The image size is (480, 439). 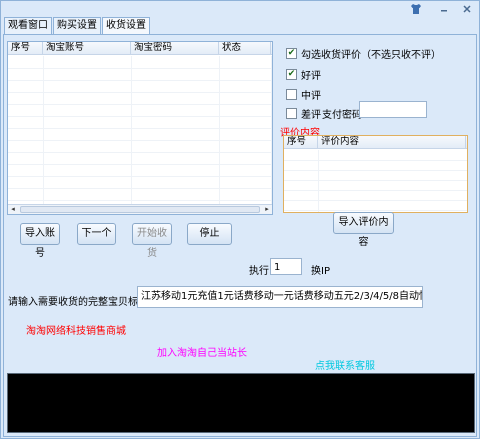 What do you see at coordinates (320, 271) in the screenshot?
I see `change-ip-label: 换IP` at bounding box center [320, 271].